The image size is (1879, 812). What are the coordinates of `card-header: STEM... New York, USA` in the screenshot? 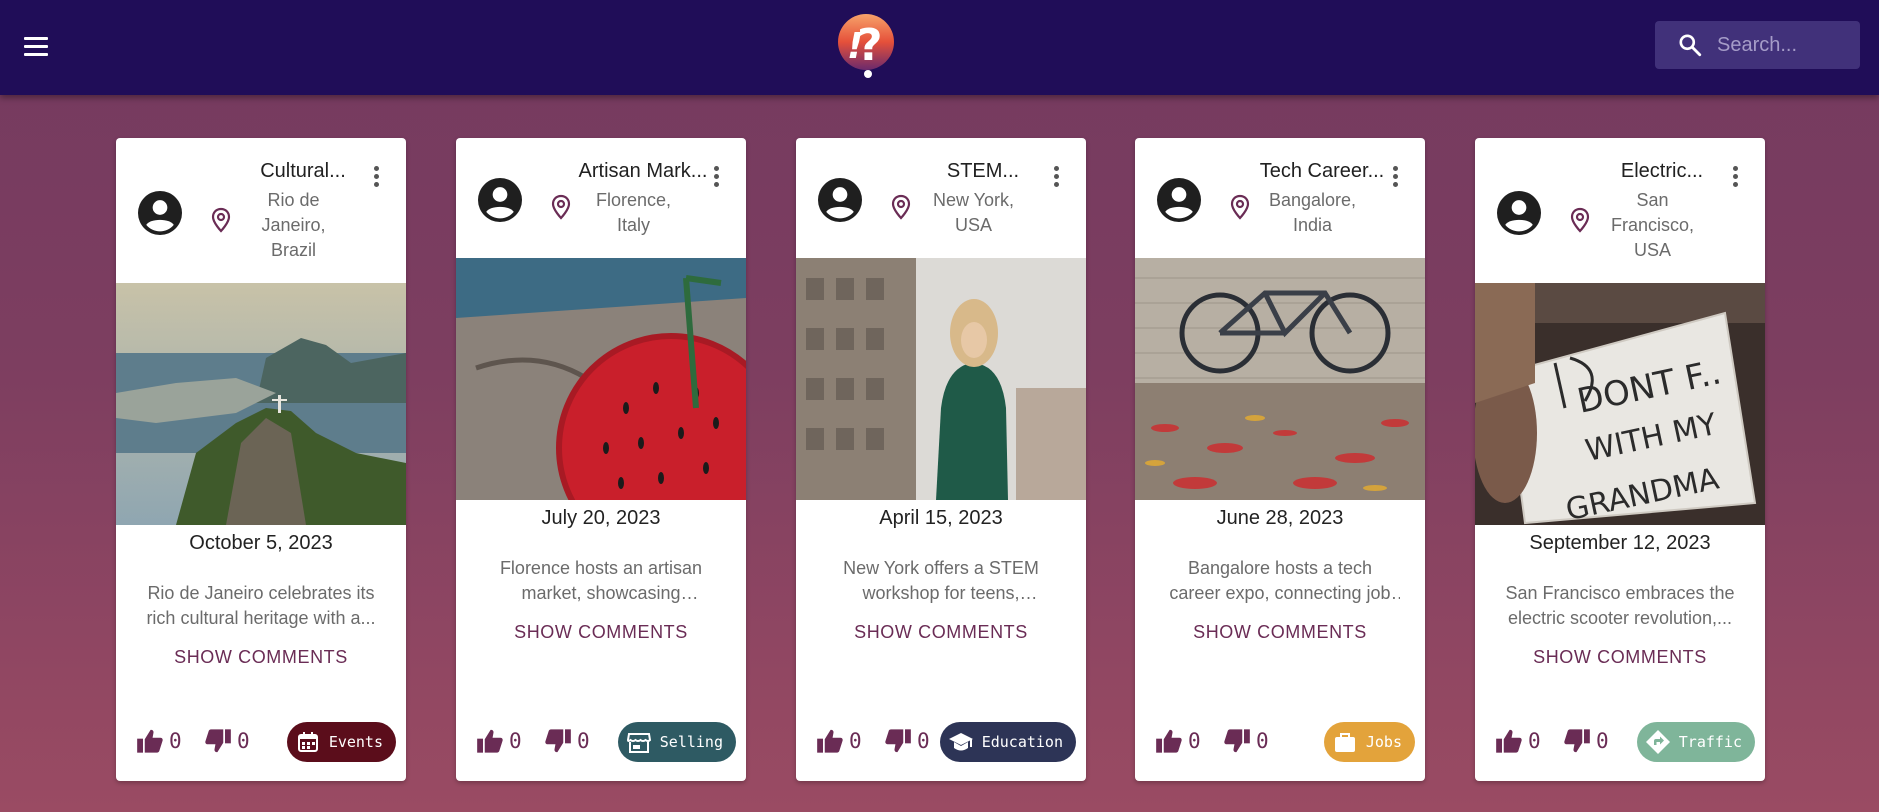 It's located at (941, 198).